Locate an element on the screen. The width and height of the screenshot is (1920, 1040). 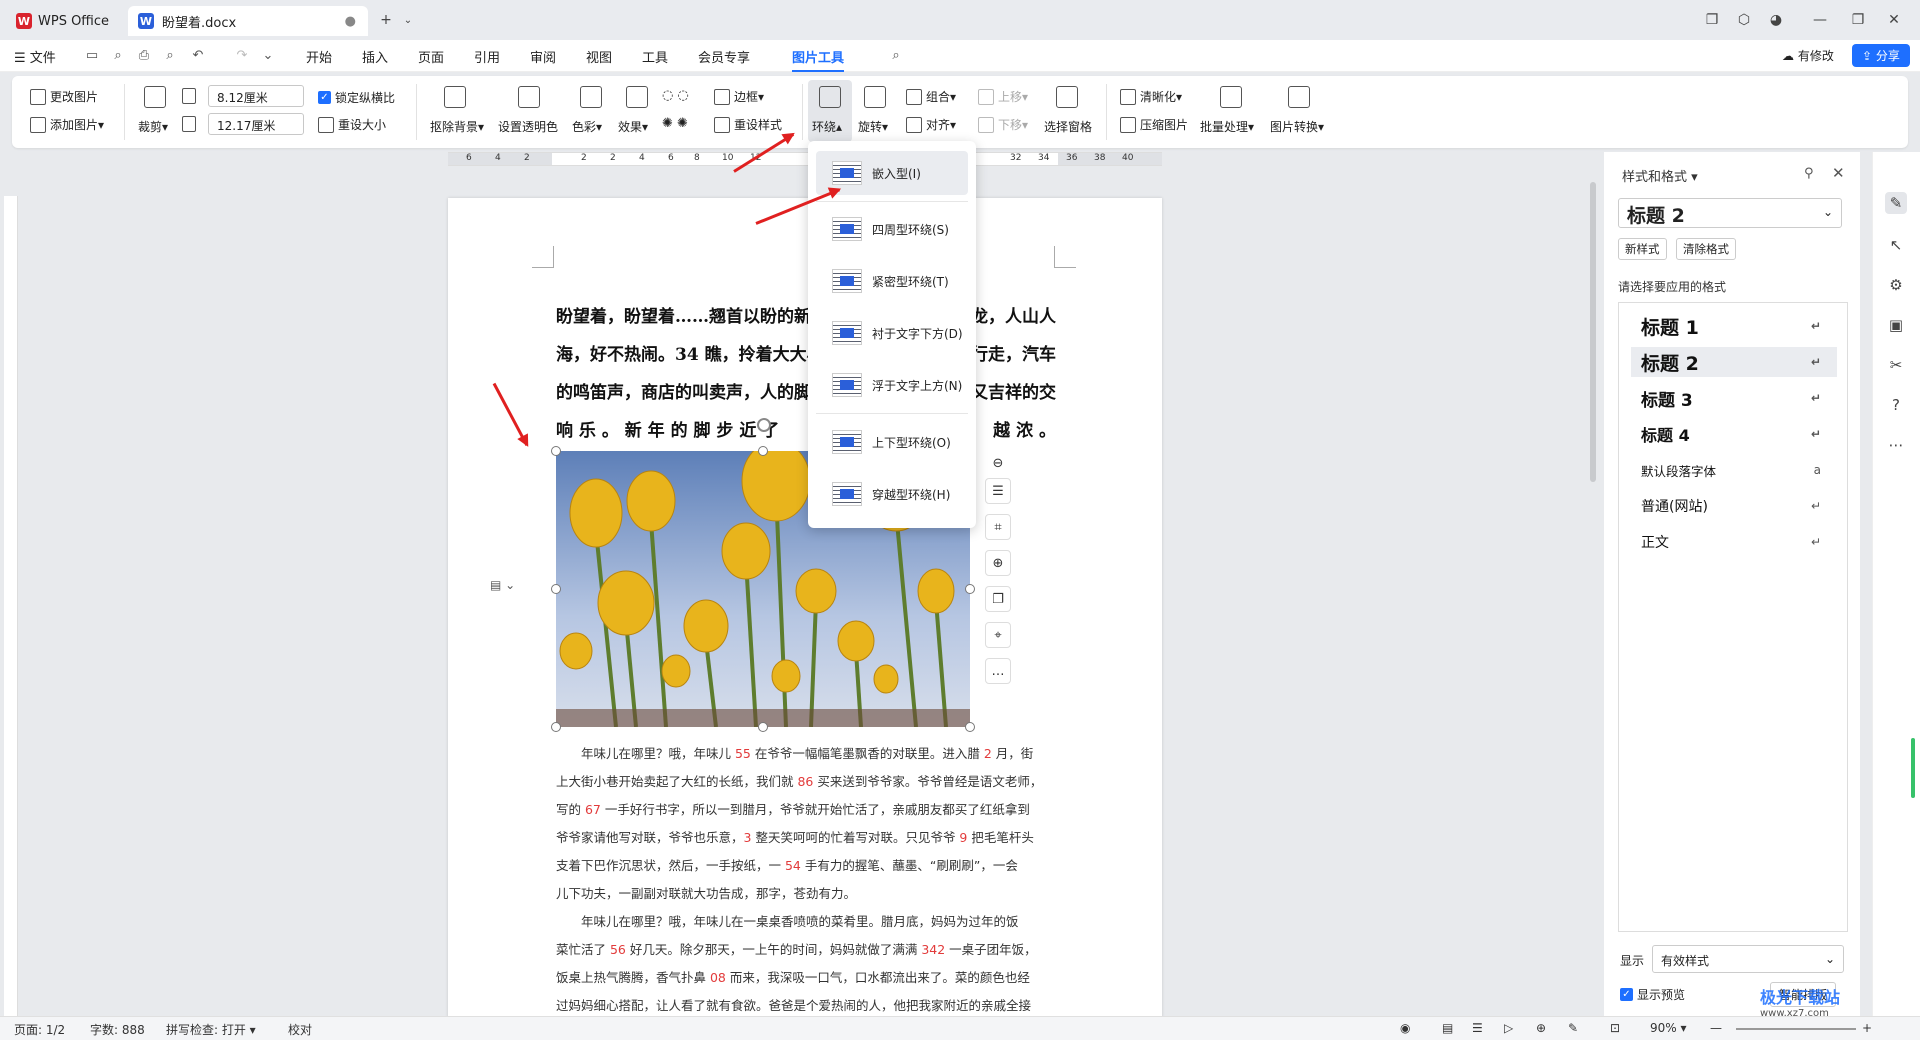
document-scrollbar is located at coordinates (1593, 586).